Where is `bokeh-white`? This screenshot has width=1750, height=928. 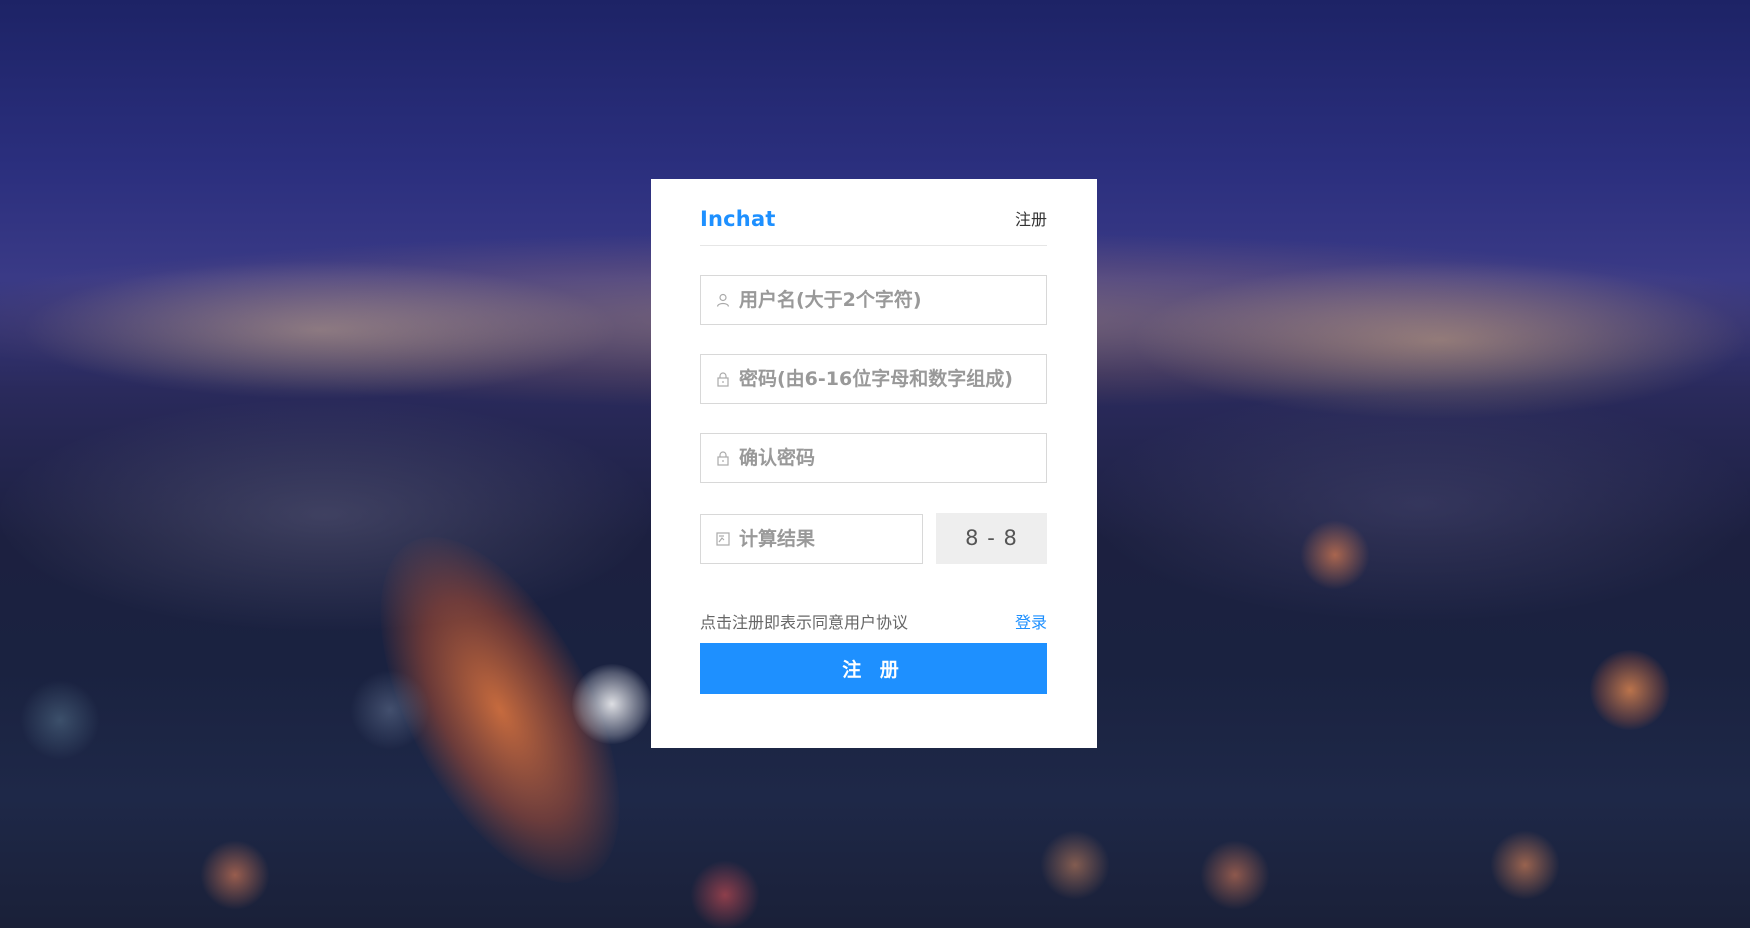
bokeh-white is located at coordinates (612, 704).